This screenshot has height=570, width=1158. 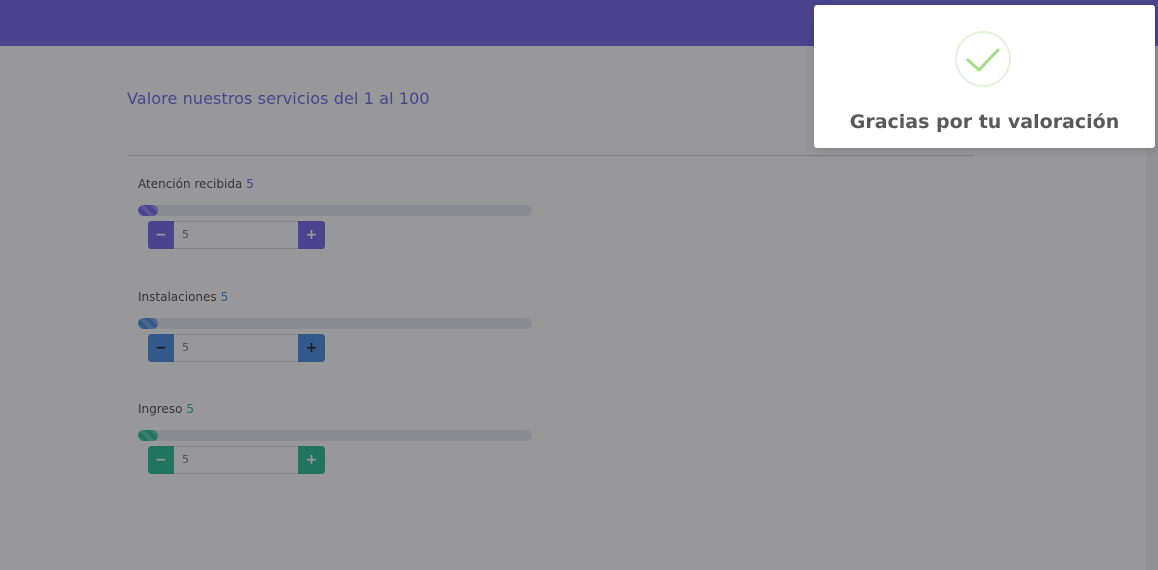 What do you see at coordinates (983, 59) in the screenshot?
I see `check-icon` at bounding box center [983, 59].